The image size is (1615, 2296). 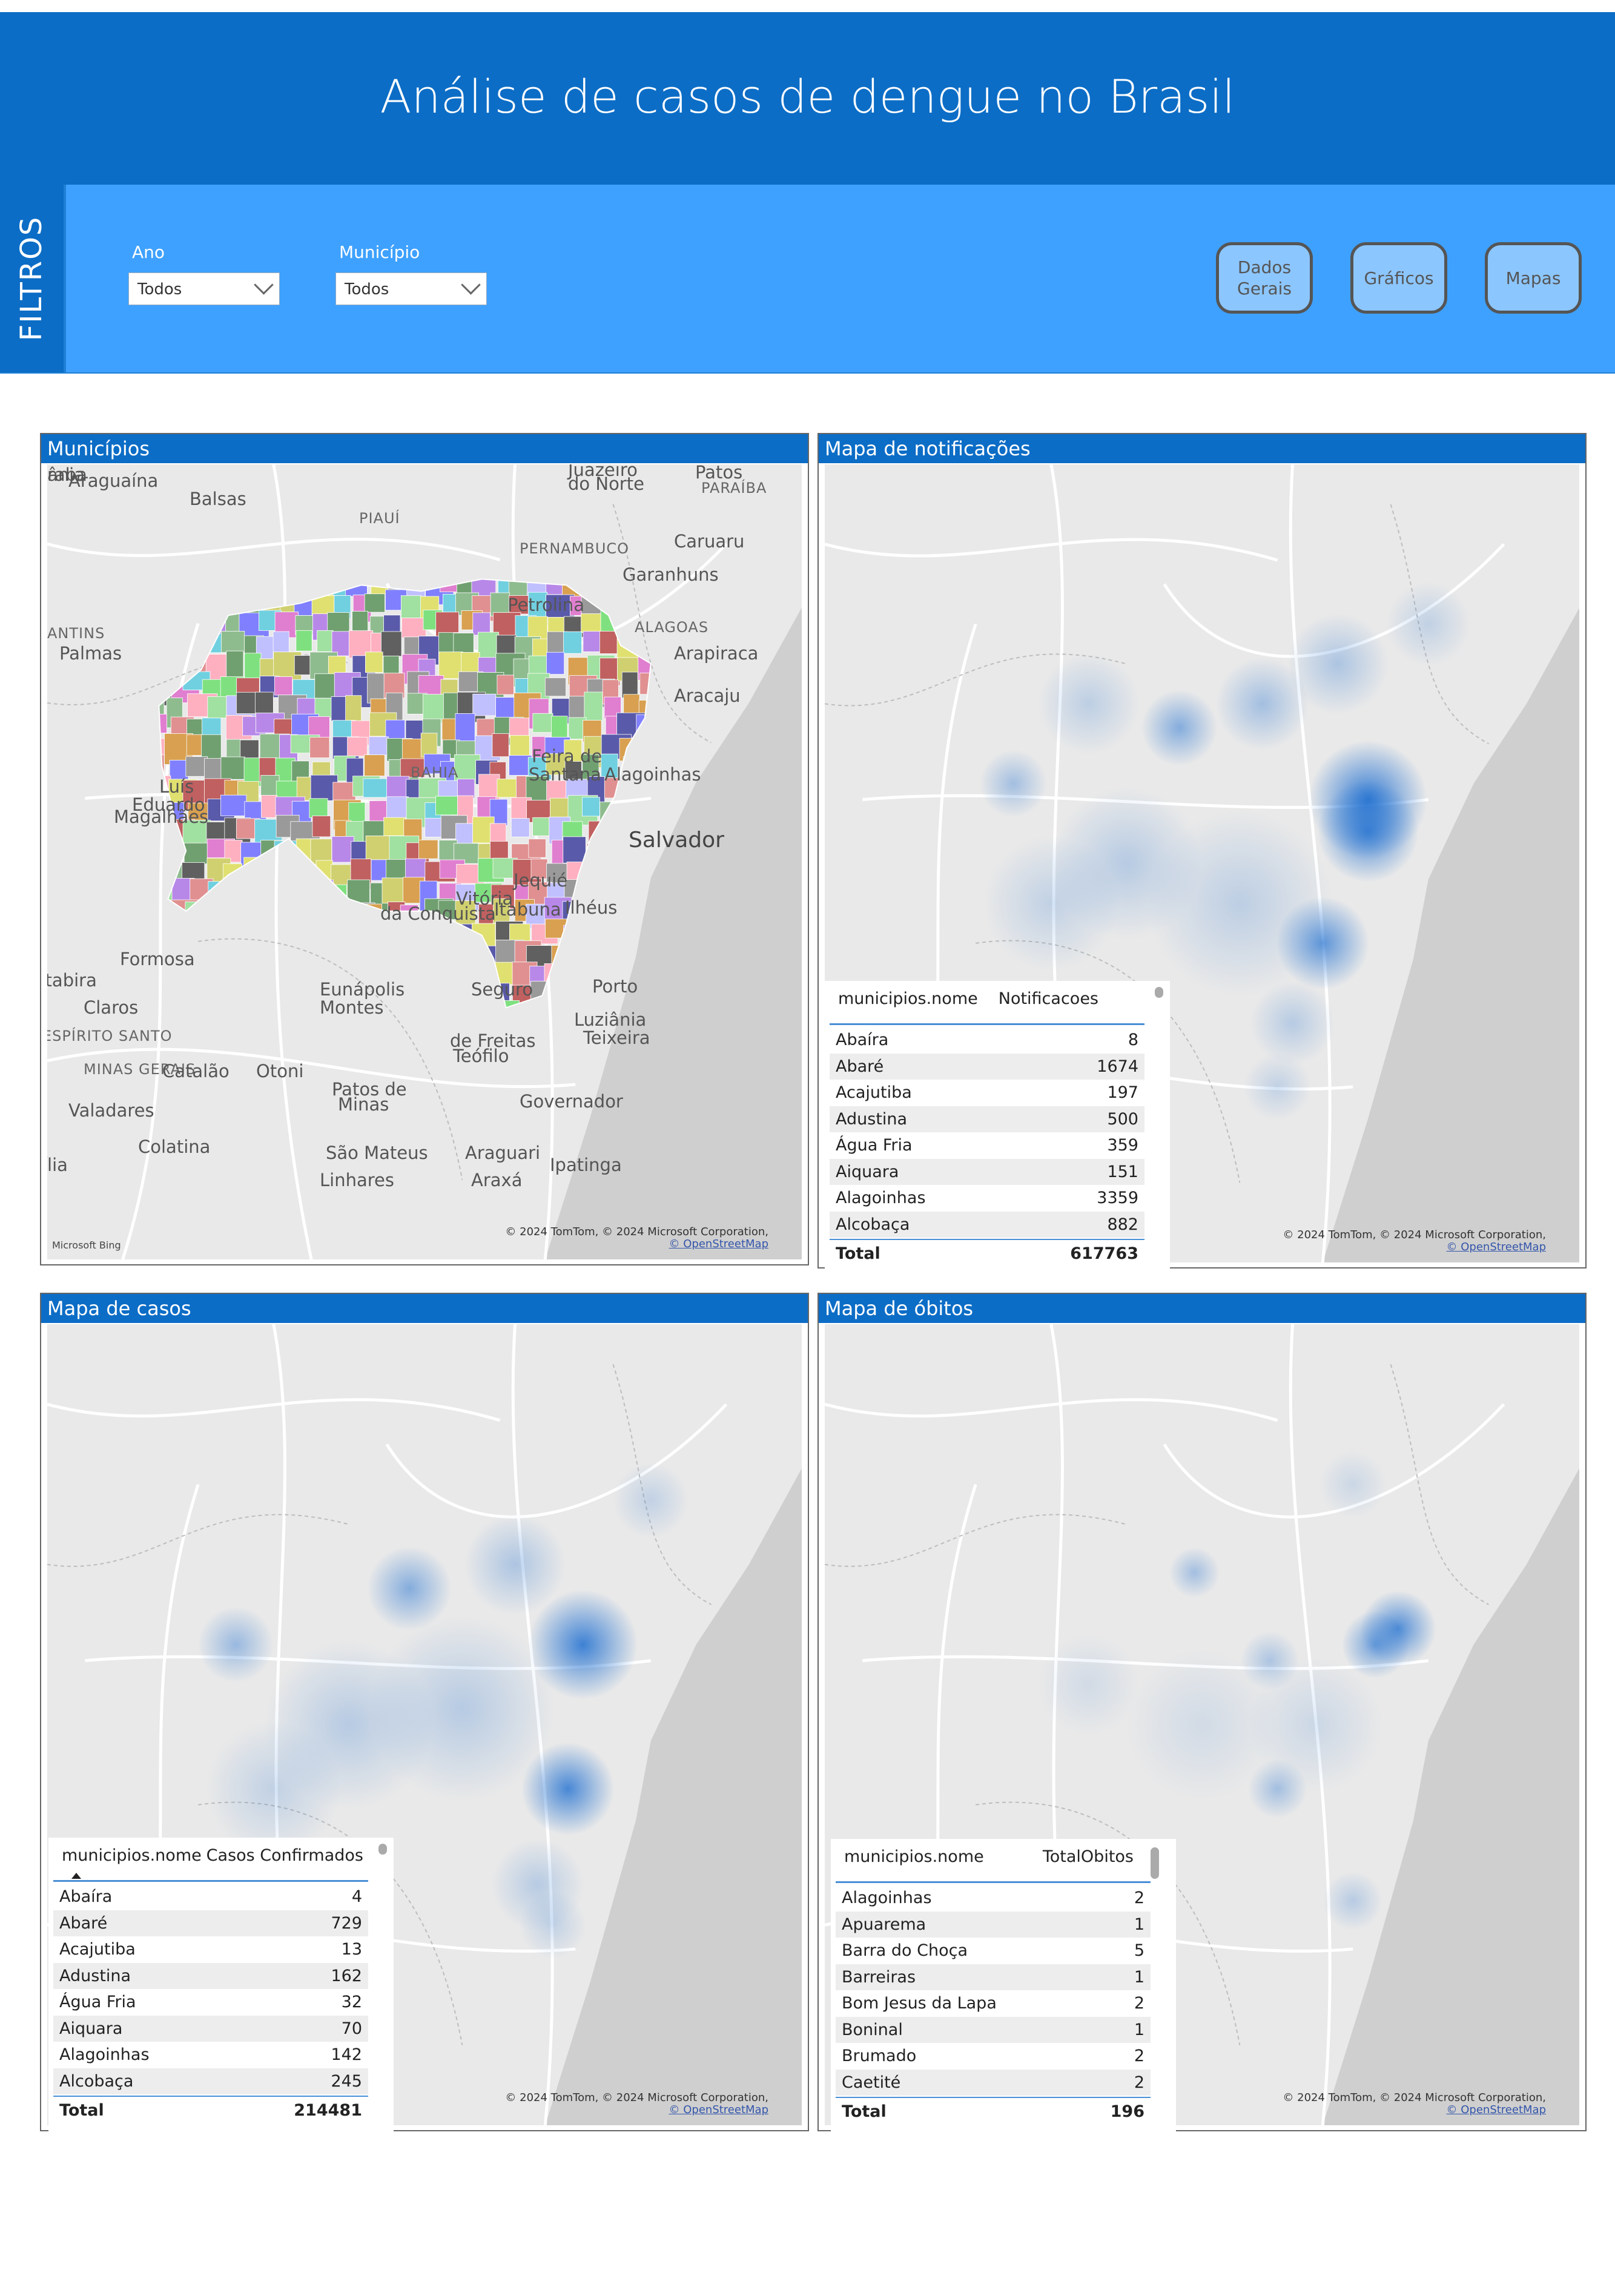 I want to click on nav-general-data-button: Dados Gerais, so click(x=1265, y=278).